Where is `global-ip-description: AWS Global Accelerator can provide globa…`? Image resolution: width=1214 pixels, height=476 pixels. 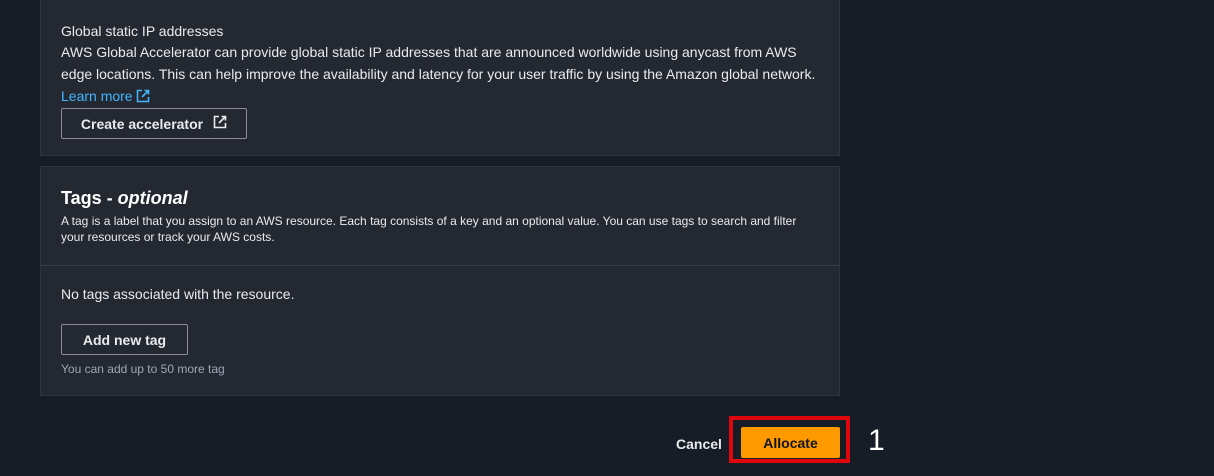
global-ip-description: AWS Global Accelerator can provide globa… is located at coordinates (441, 75).